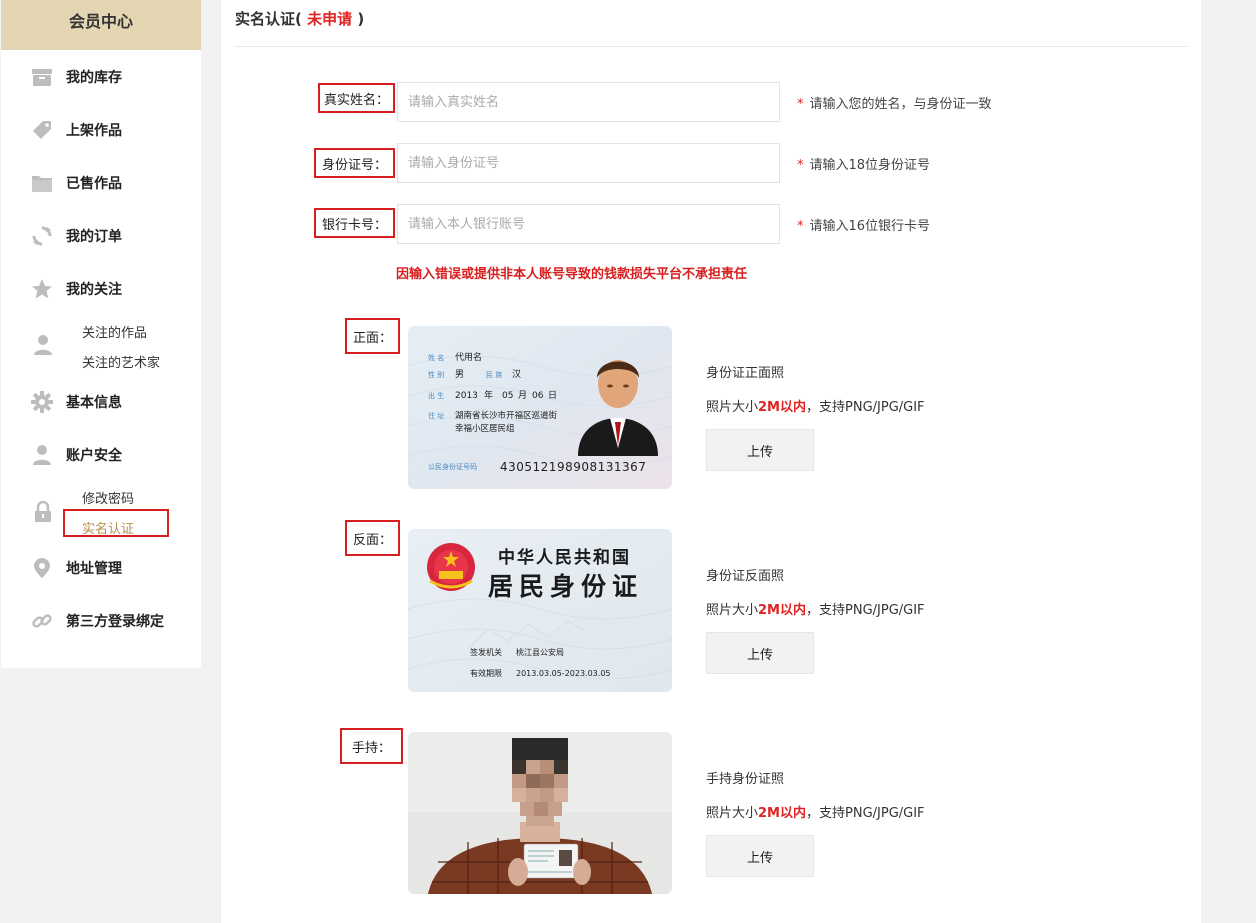 The width and height of the screenshot is (1256, 923). What do you see at coordinates (466, 396) in the screenshot?
I see `card-value: 2013` at bounding box center [466, 396].